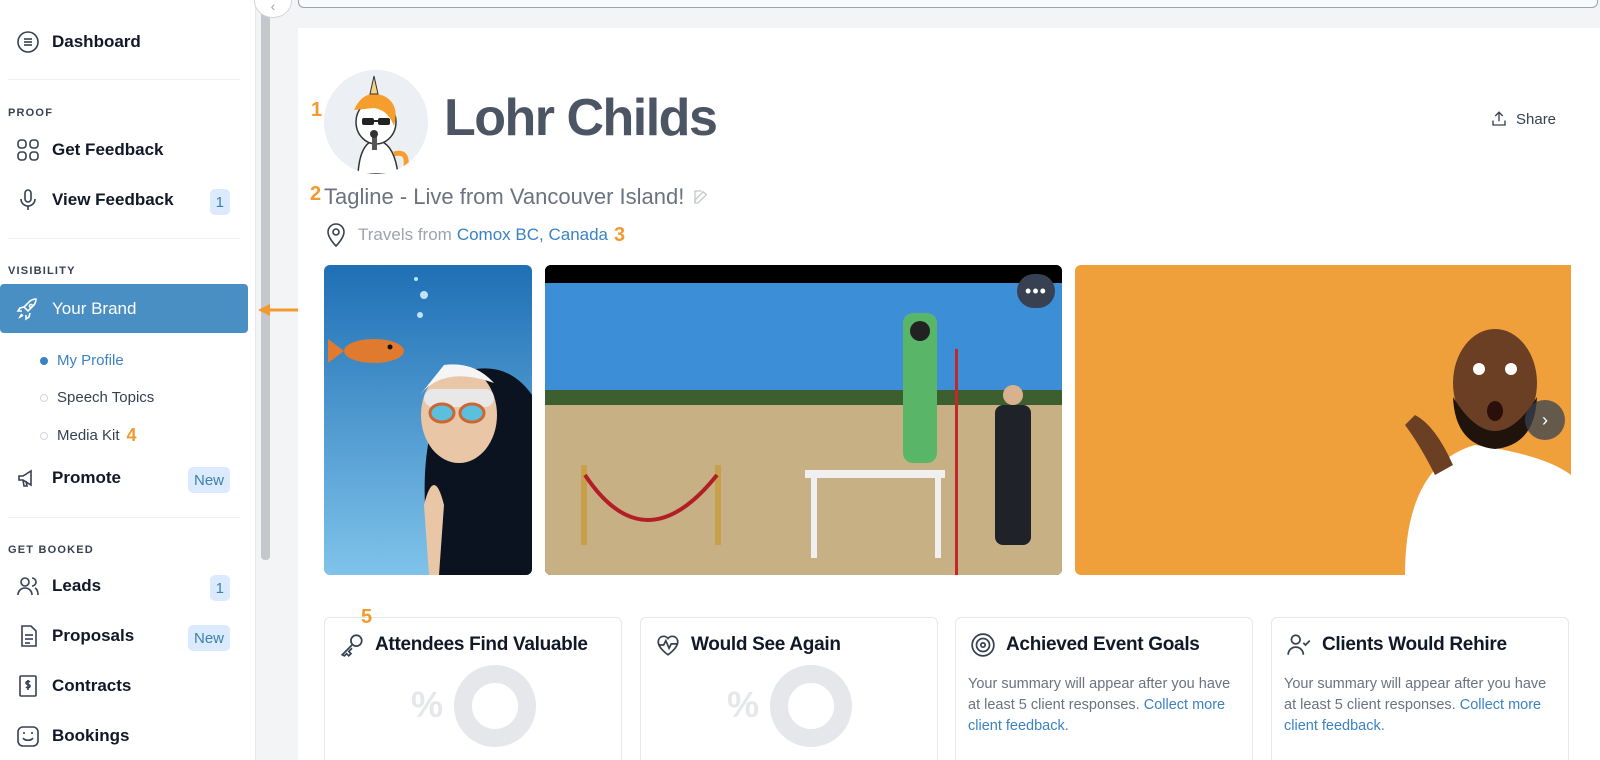 The image size is (1600, 760). Describe the element at coordinates (113, 199) in the screenshot. I see `nav-view-feedback-label: View Feedback` at that location.